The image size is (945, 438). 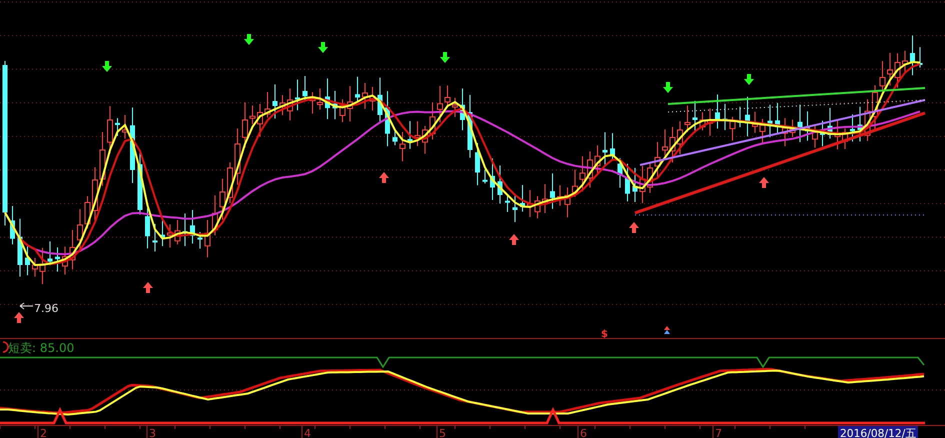 I want to click on low-price-label: 7.96, so click(x=46, y=308).